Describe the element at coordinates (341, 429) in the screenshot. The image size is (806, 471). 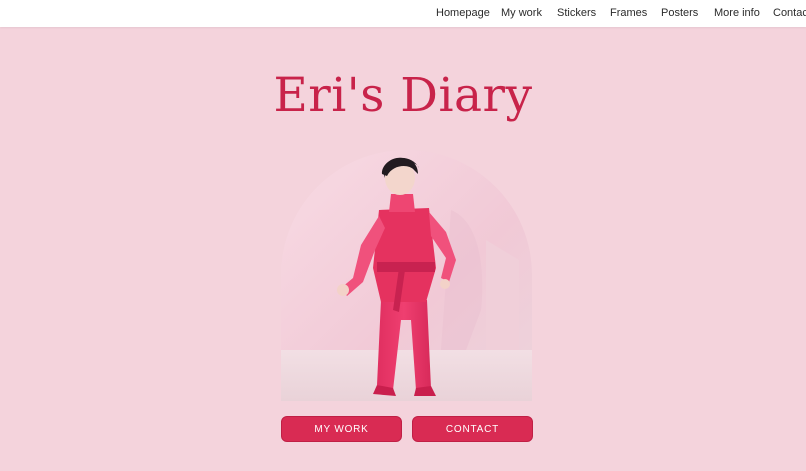
I see `my-work-button: MY WORK` at that location.